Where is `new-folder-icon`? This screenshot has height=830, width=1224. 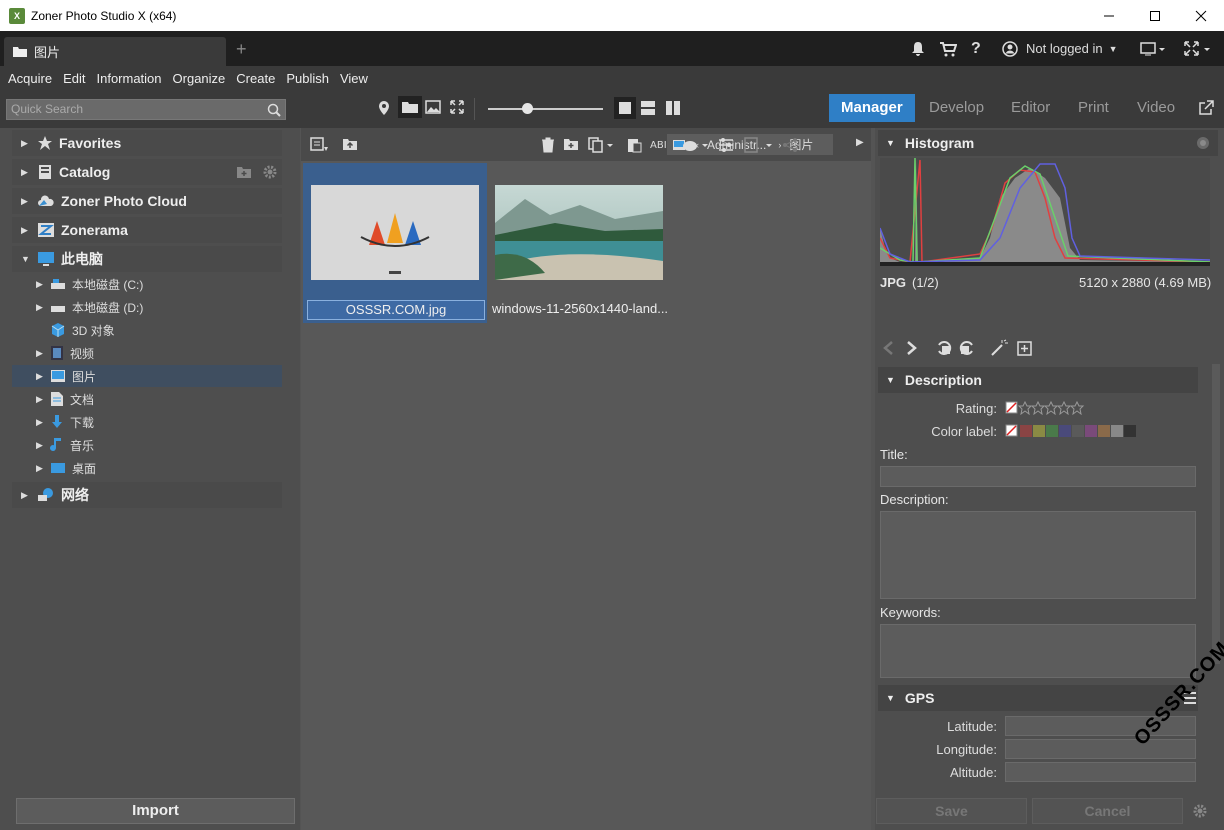
new-folder-icon is located at coordinates (571, 144).